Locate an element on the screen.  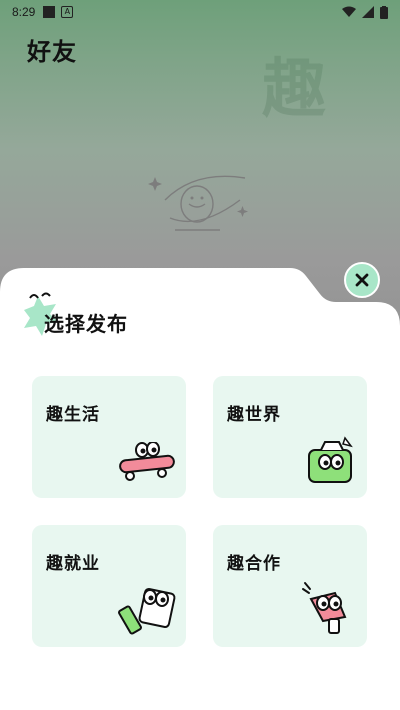
wifi-icon is located at coordinates (349, 11).